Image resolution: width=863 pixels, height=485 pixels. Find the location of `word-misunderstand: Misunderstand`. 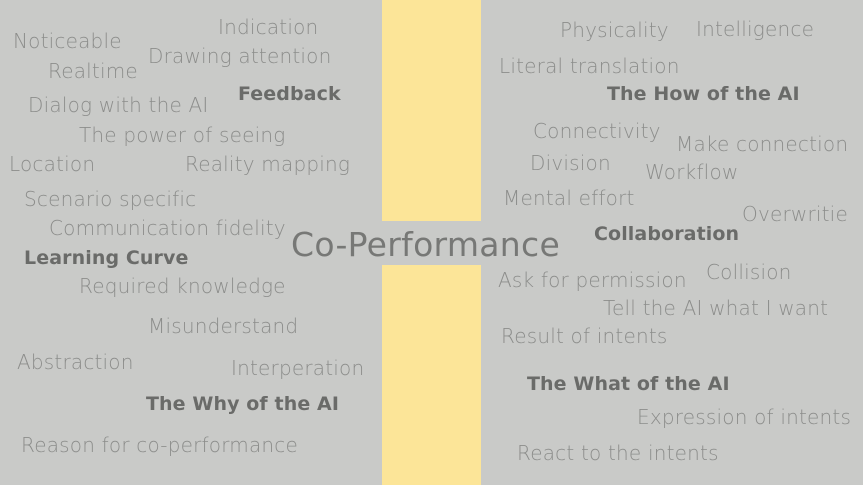

word-misunderstand: Misunderstand is located at coordinates (223, 326).